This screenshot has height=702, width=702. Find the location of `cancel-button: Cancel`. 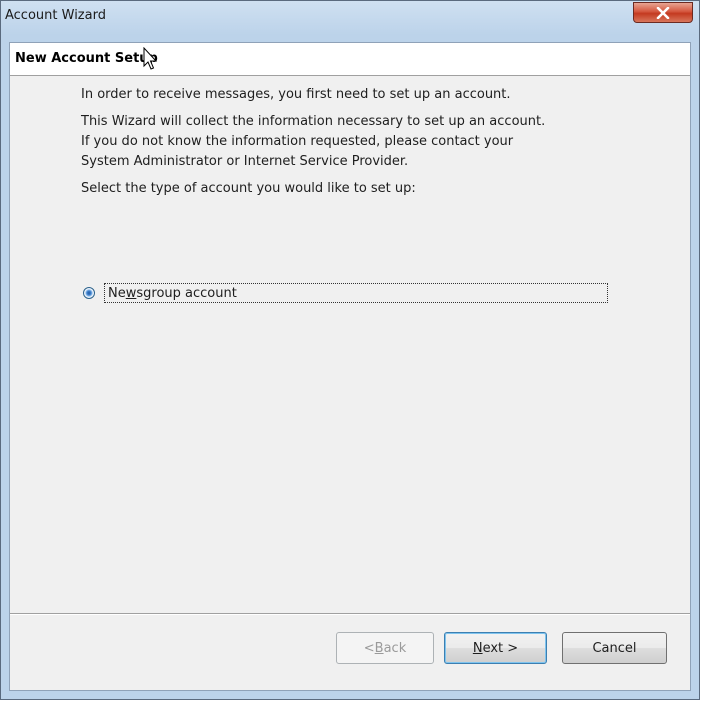

cancel-button: Cancel is located at coordinates (614, 648).